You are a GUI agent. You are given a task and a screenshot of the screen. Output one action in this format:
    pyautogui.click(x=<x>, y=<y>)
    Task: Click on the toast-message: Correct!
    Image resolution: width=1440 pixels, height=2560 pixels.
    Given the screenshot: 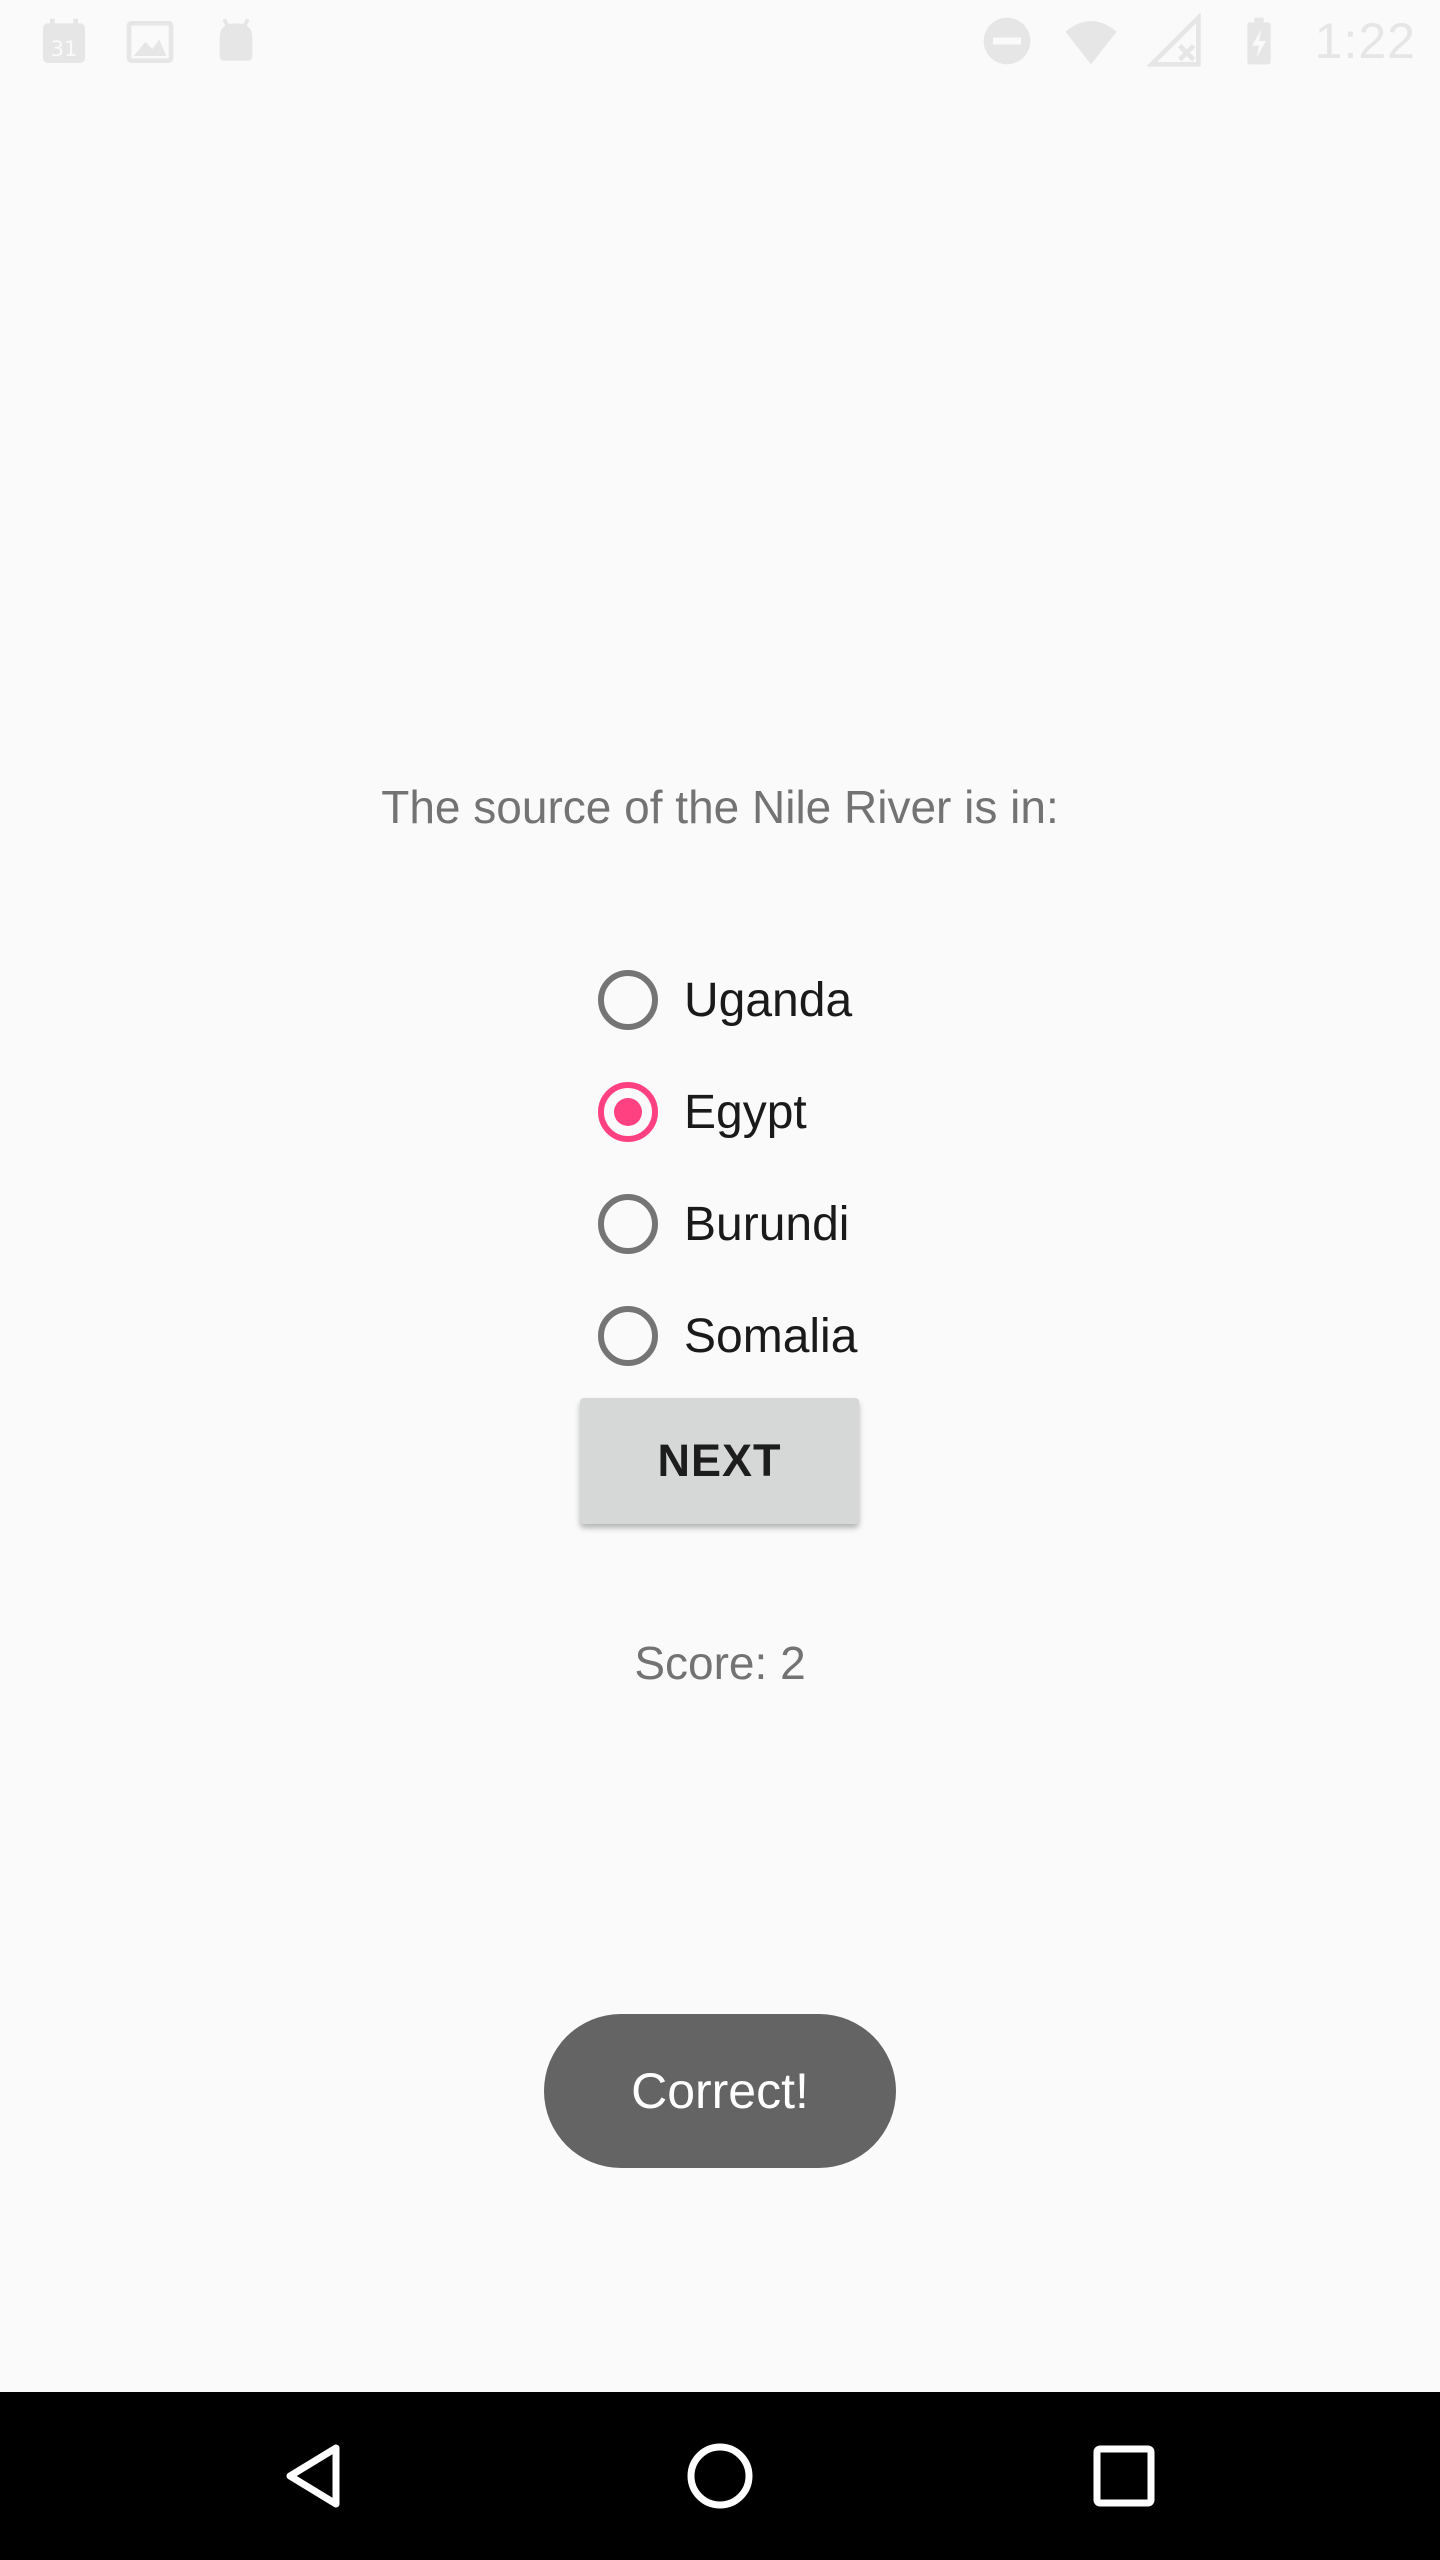 What is the action you would take?
    pyautogui.click(x=720, y=2091)
    